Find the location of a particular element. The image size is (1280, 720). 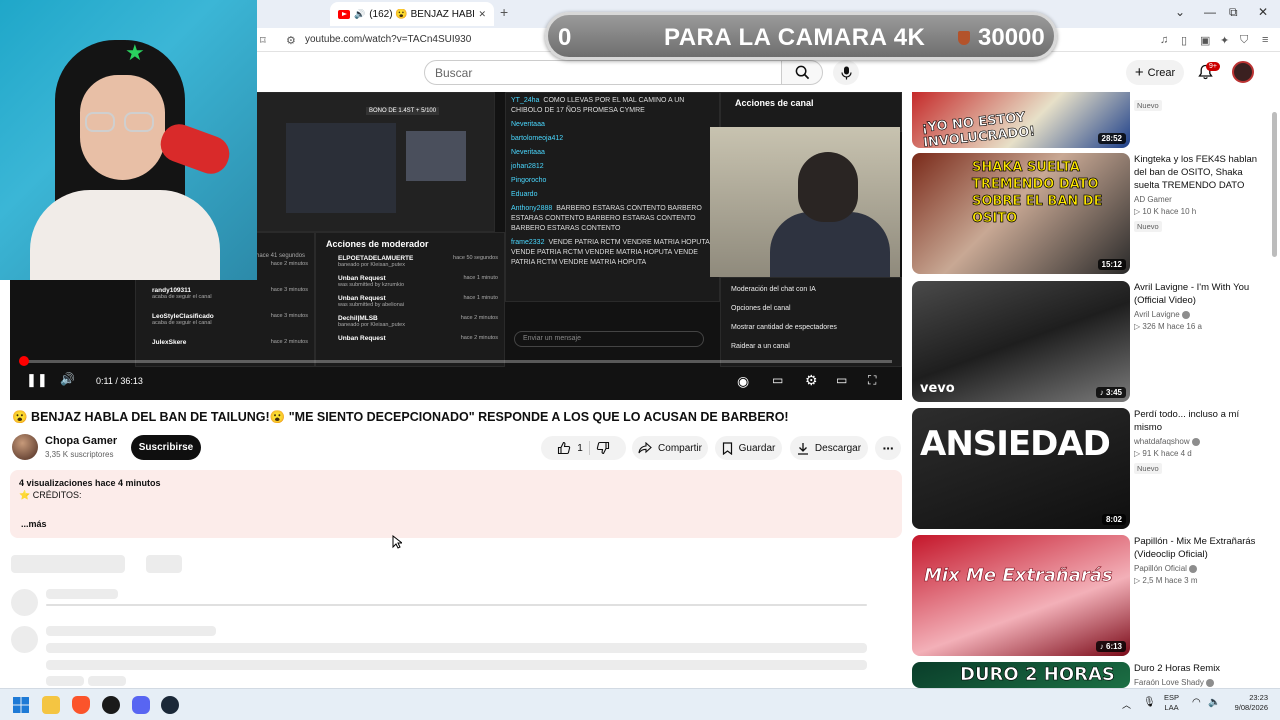

scrubber-handle is located at coordinates (24, 361).